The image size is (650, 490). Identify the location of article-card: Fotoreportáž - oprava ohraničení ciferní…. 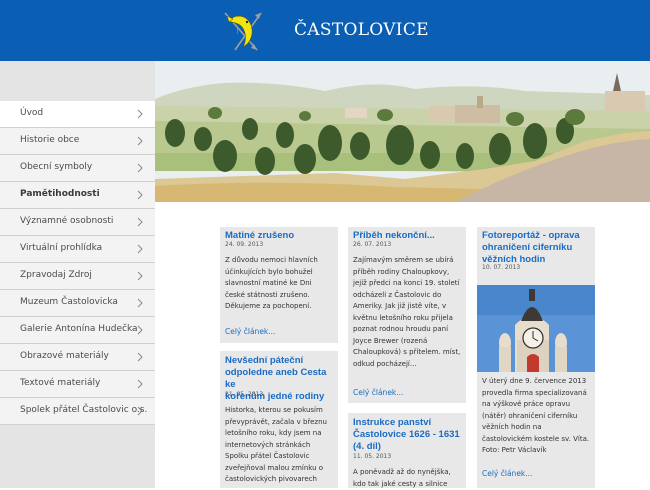
(536, 357).